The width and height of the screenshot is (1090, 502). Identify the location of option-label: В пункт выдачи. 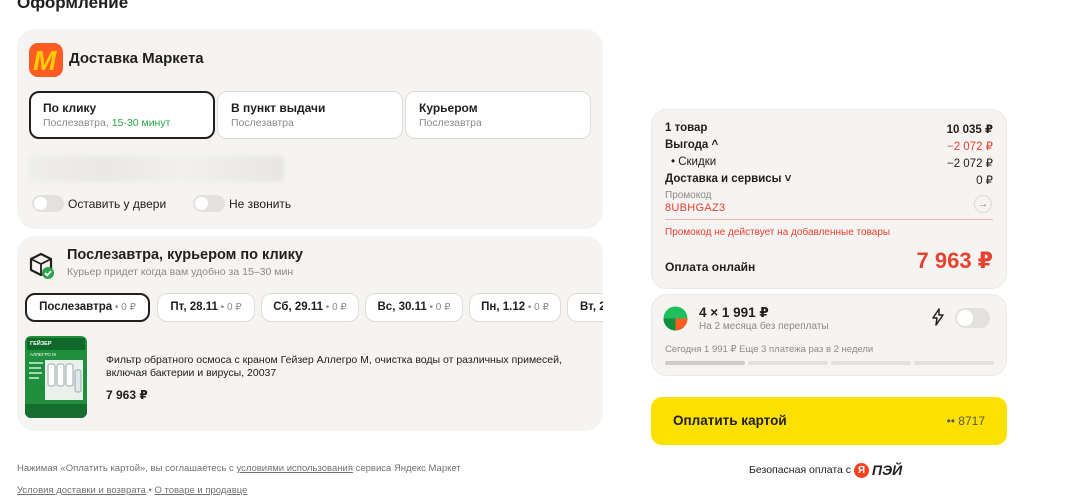
(278, 108).